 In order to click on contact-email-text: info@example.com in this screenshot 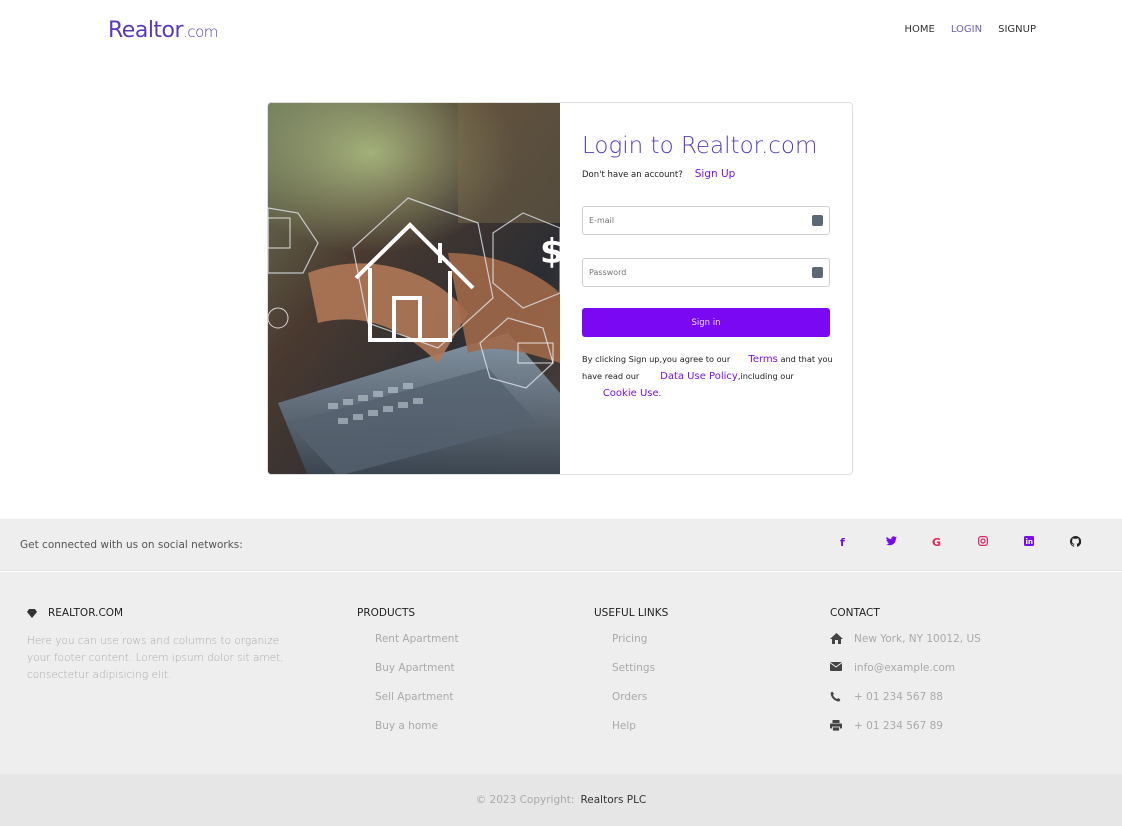, I will do `click(905, 668)`.